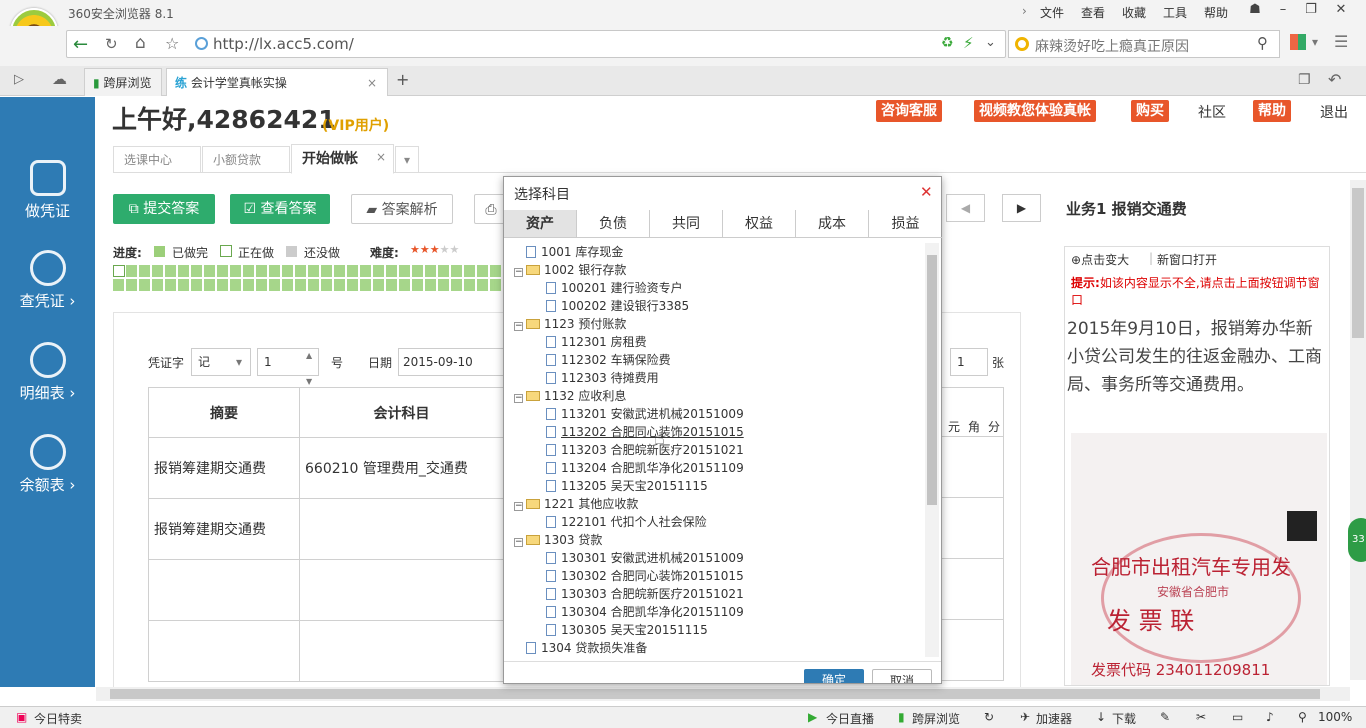 Image resolution: width=1366 pixels, height=728 pixels. I want to click on horizontal-scrollbar, so click(723, 694).